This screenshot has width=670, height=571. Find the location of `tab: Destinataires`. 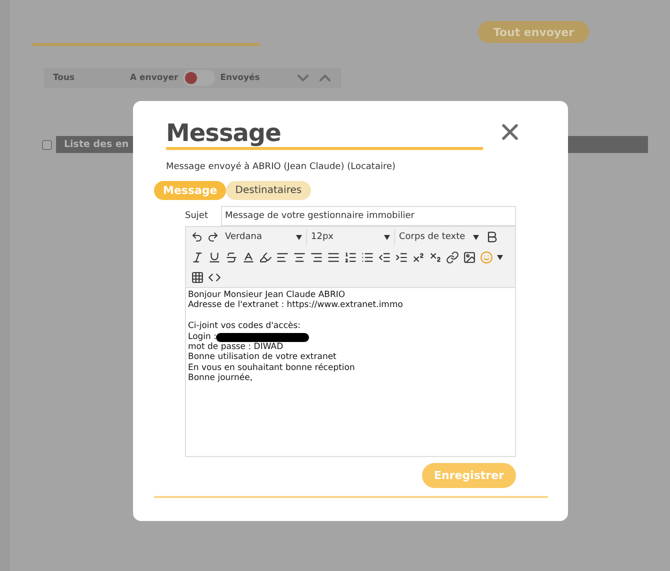

tab: Destinataires is located at coordinates (268, 190).